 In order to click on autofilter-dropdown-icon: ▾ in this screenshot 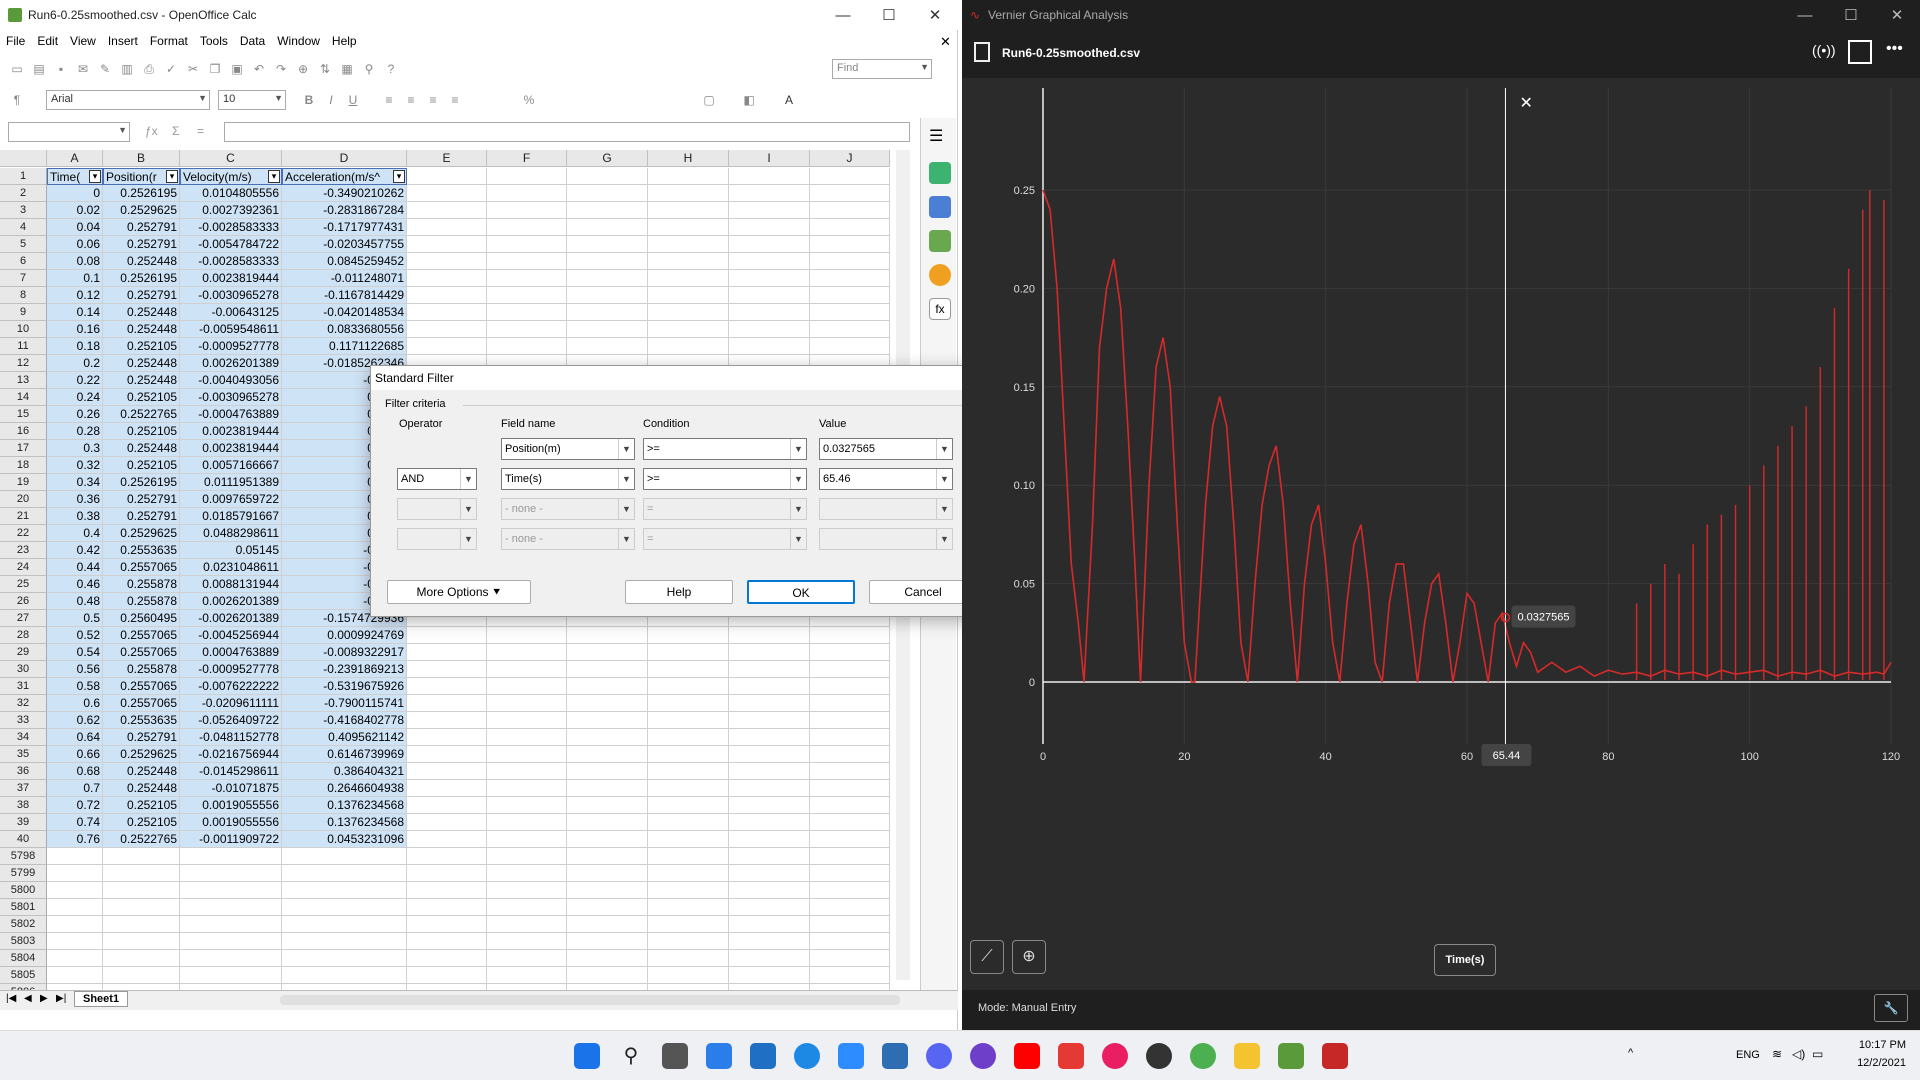, I will do `click(274, 176)`.